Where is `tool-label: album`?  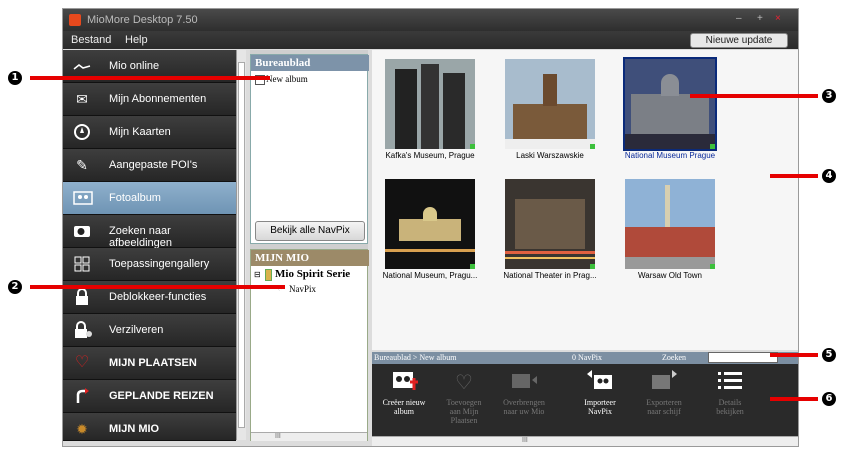 tool-label: album is located at coordinates (404, 411).